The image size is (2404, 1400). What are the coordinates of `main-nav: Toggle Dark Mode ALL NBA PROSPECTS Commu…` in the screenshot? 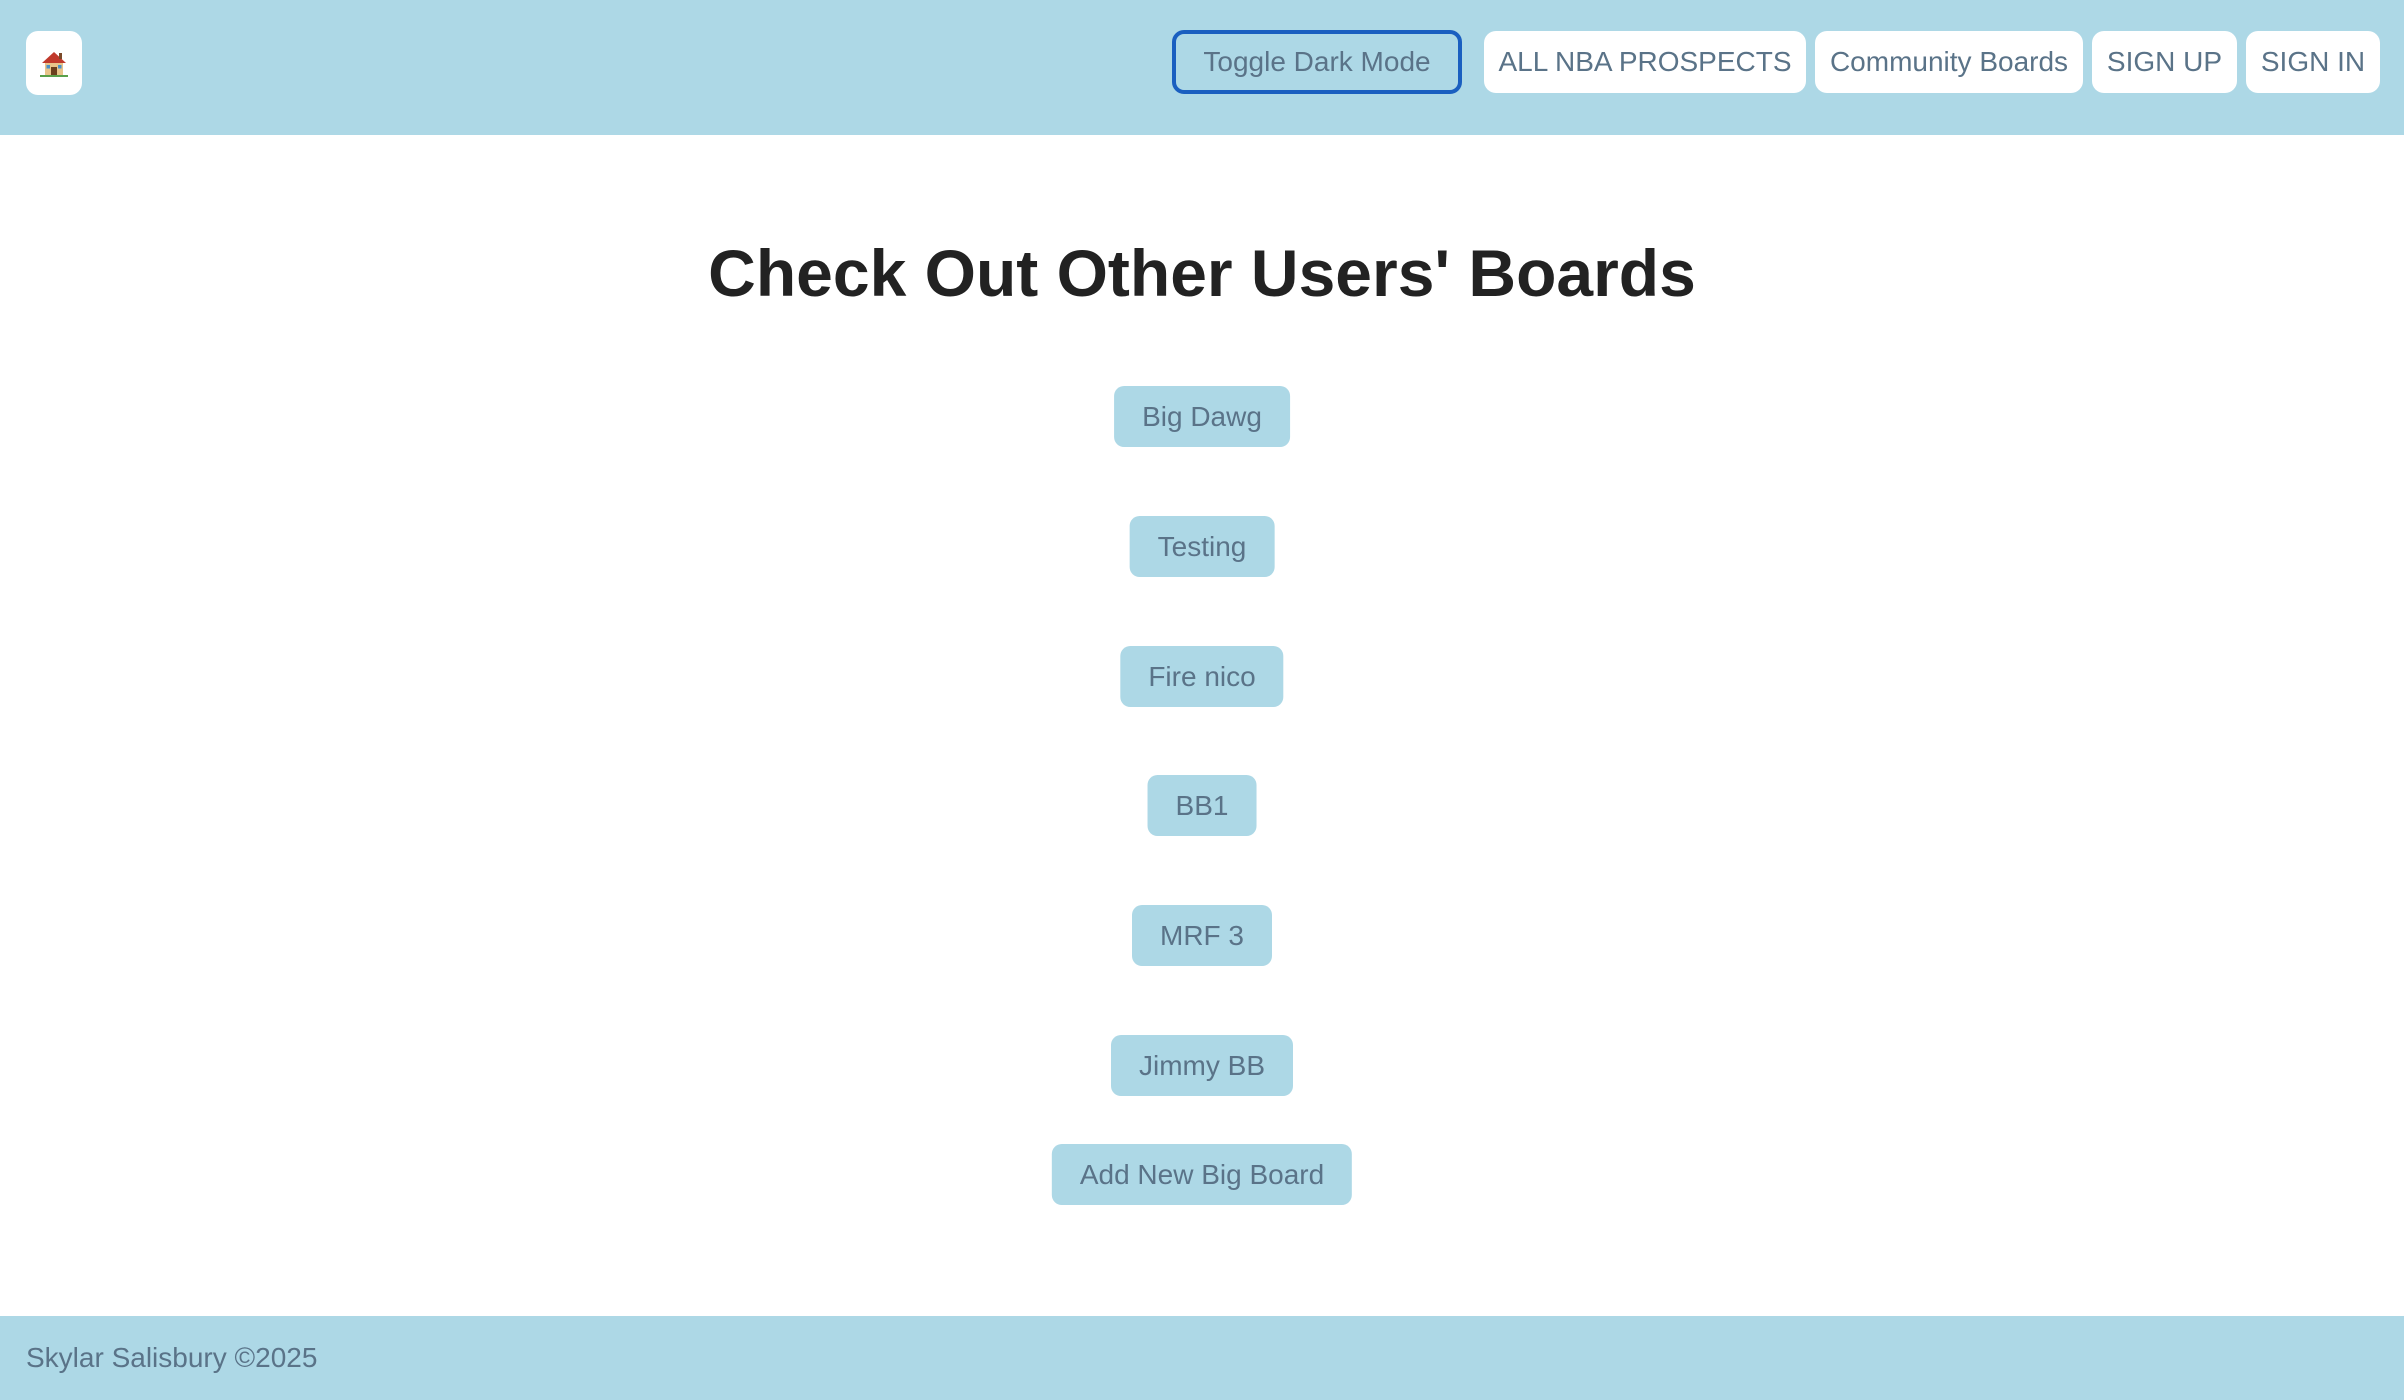 It's located at (1776, 62).